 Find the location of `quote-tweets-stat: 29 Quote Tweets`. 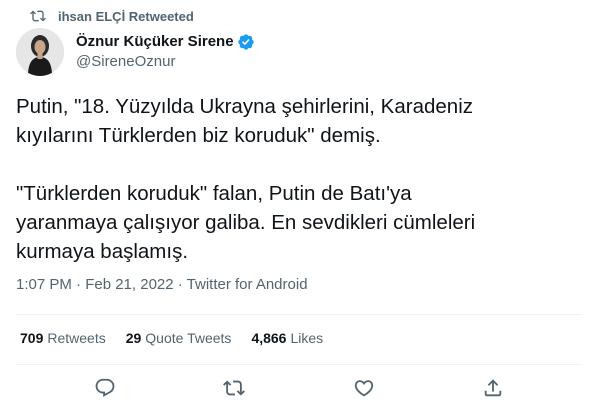

quote-tweets-stat: 29 Quote Tweets is located at coordinates (179, 338).